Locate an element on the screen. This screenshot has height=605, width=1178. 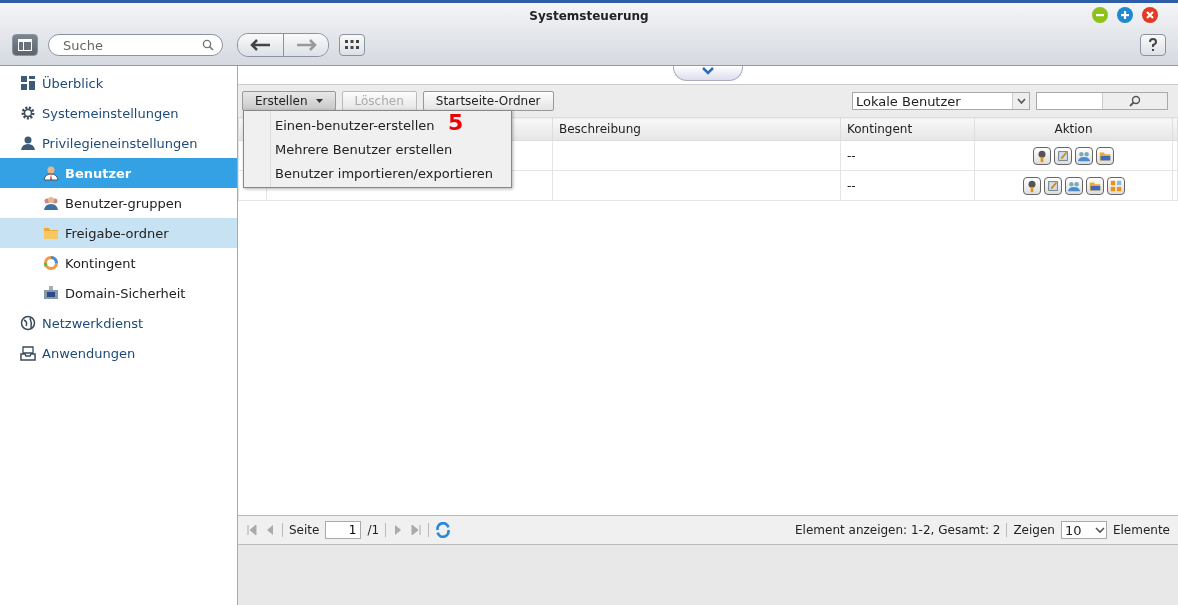
arrow-right-icon is located at coordinates (306, 45).